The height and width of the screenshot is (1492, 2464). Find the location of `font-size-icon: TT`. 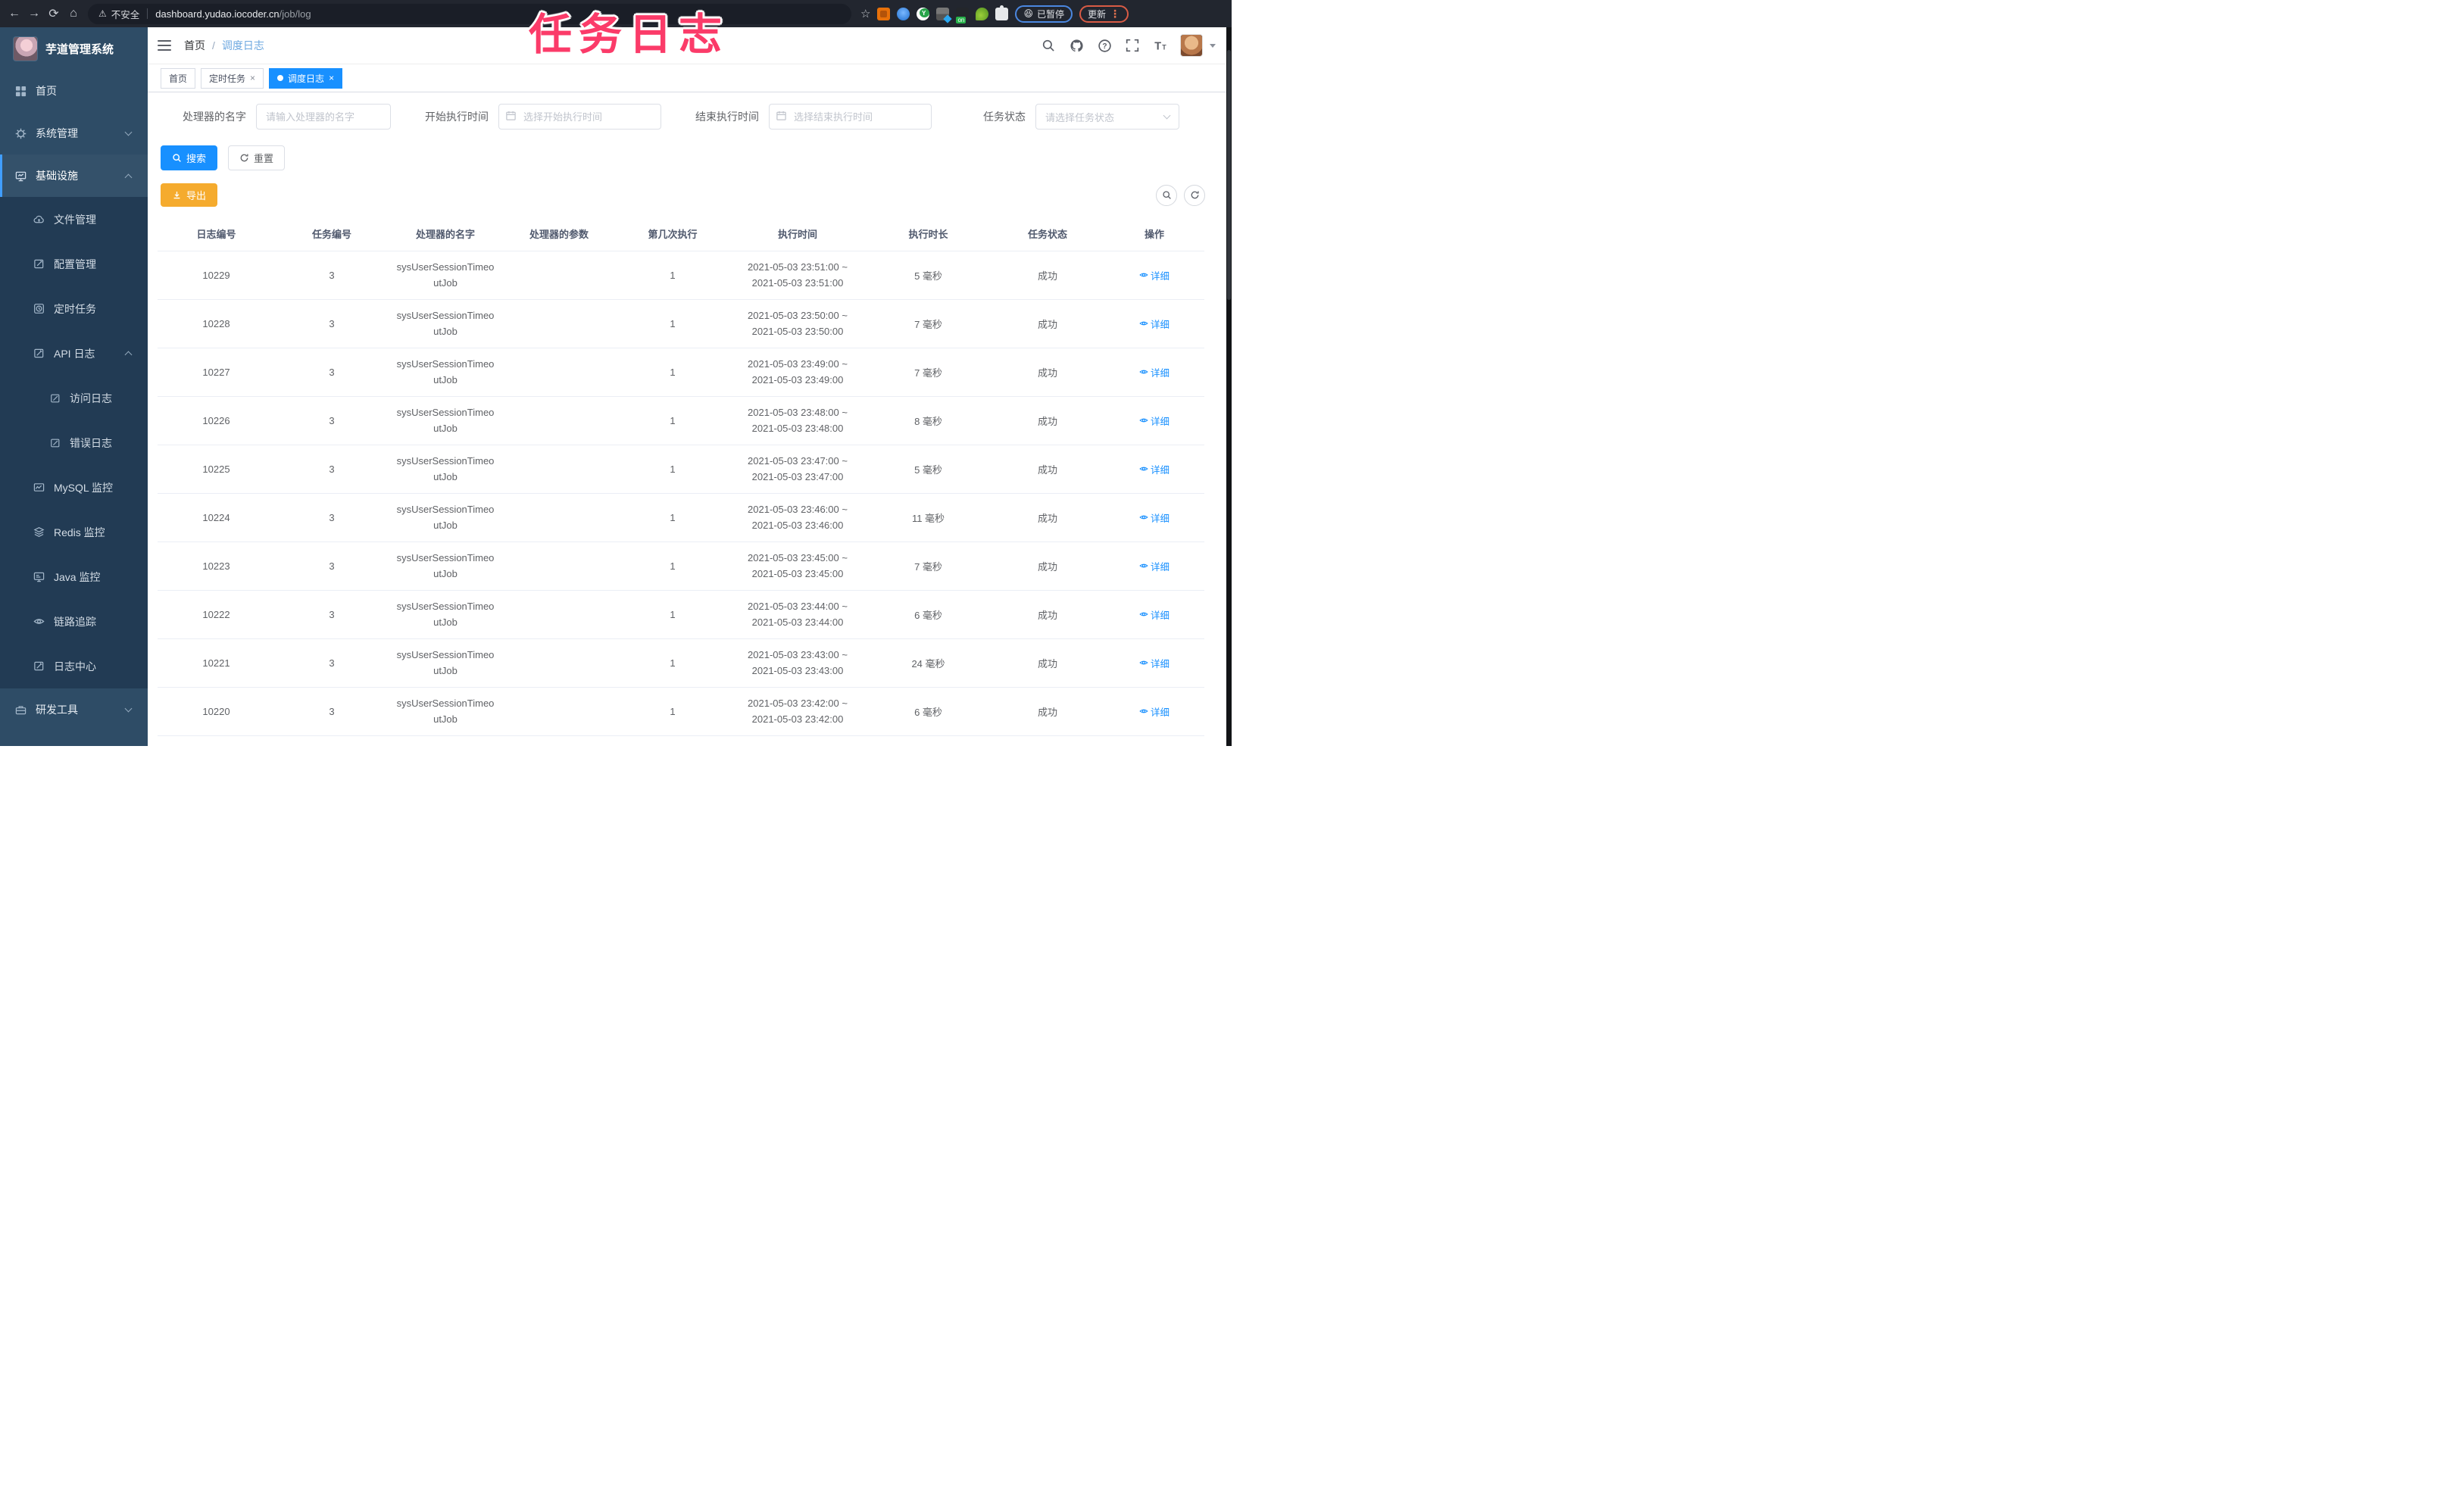

font-size-icon: TT is located at coordinates (1160, 45).